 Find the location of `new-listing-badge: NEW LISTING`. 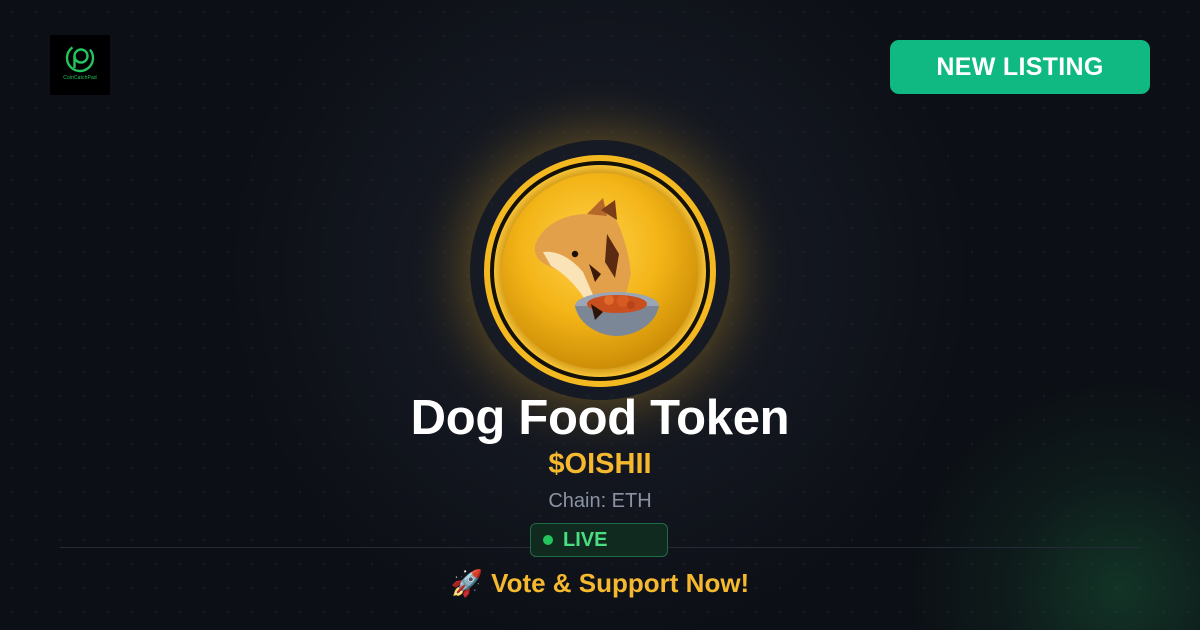

new-listing-badge: NEW LISTING is located at coordinates (1020, 67).